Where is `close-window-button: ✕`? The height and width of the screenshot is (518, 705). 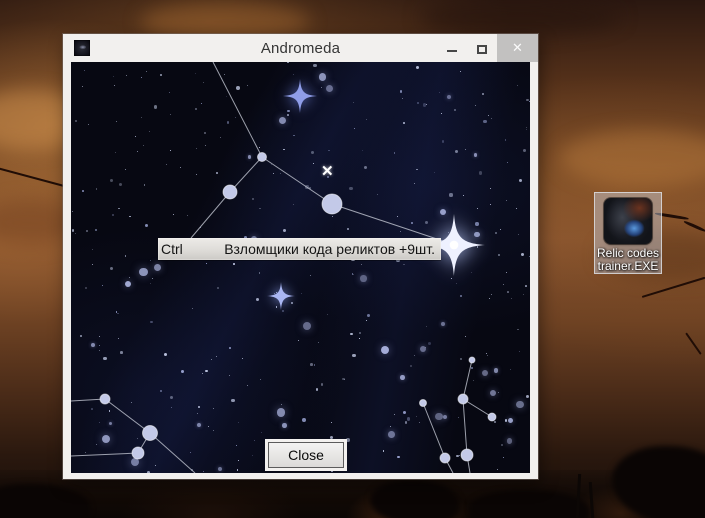 close-window-button: ✕ is located at coordinates (517, 48).